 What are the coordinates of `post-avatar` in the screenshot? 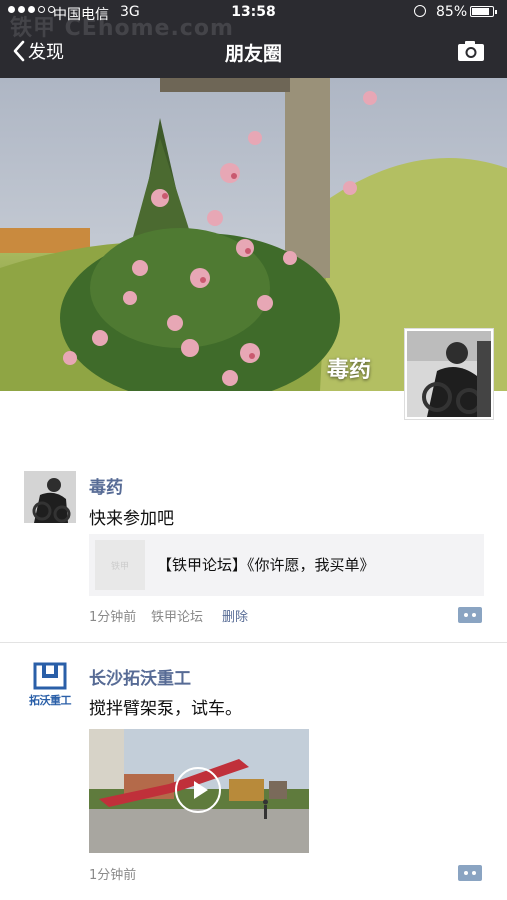 It's located at (50, 497).